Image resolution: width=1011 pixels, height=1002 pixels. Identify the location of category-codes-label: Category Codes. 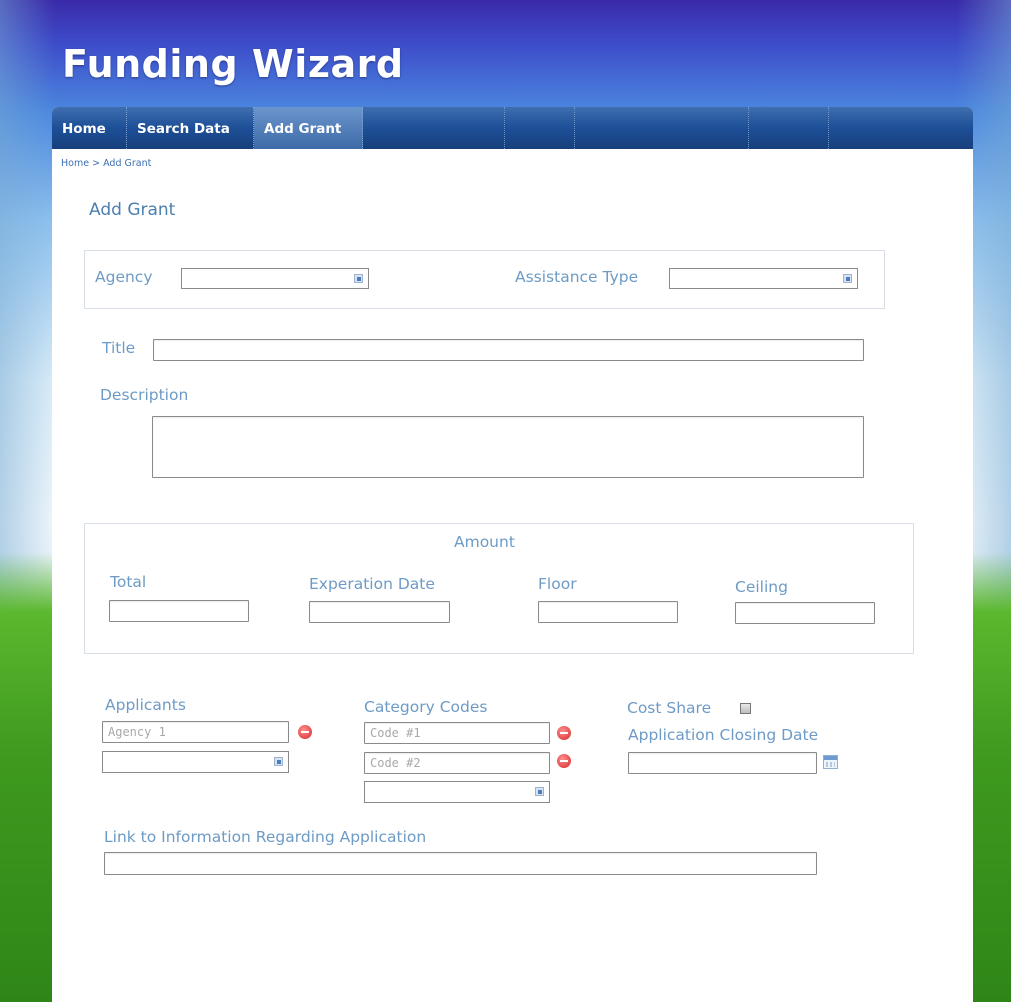
(426, 707).